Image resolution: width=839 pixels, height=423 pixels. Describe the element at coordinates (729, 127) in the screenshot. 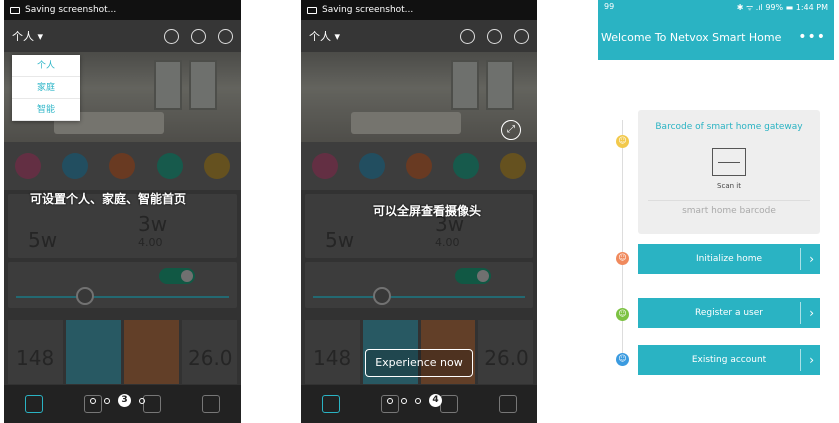

I see `gateway-title: Barcode of smart home gateway` at that location.